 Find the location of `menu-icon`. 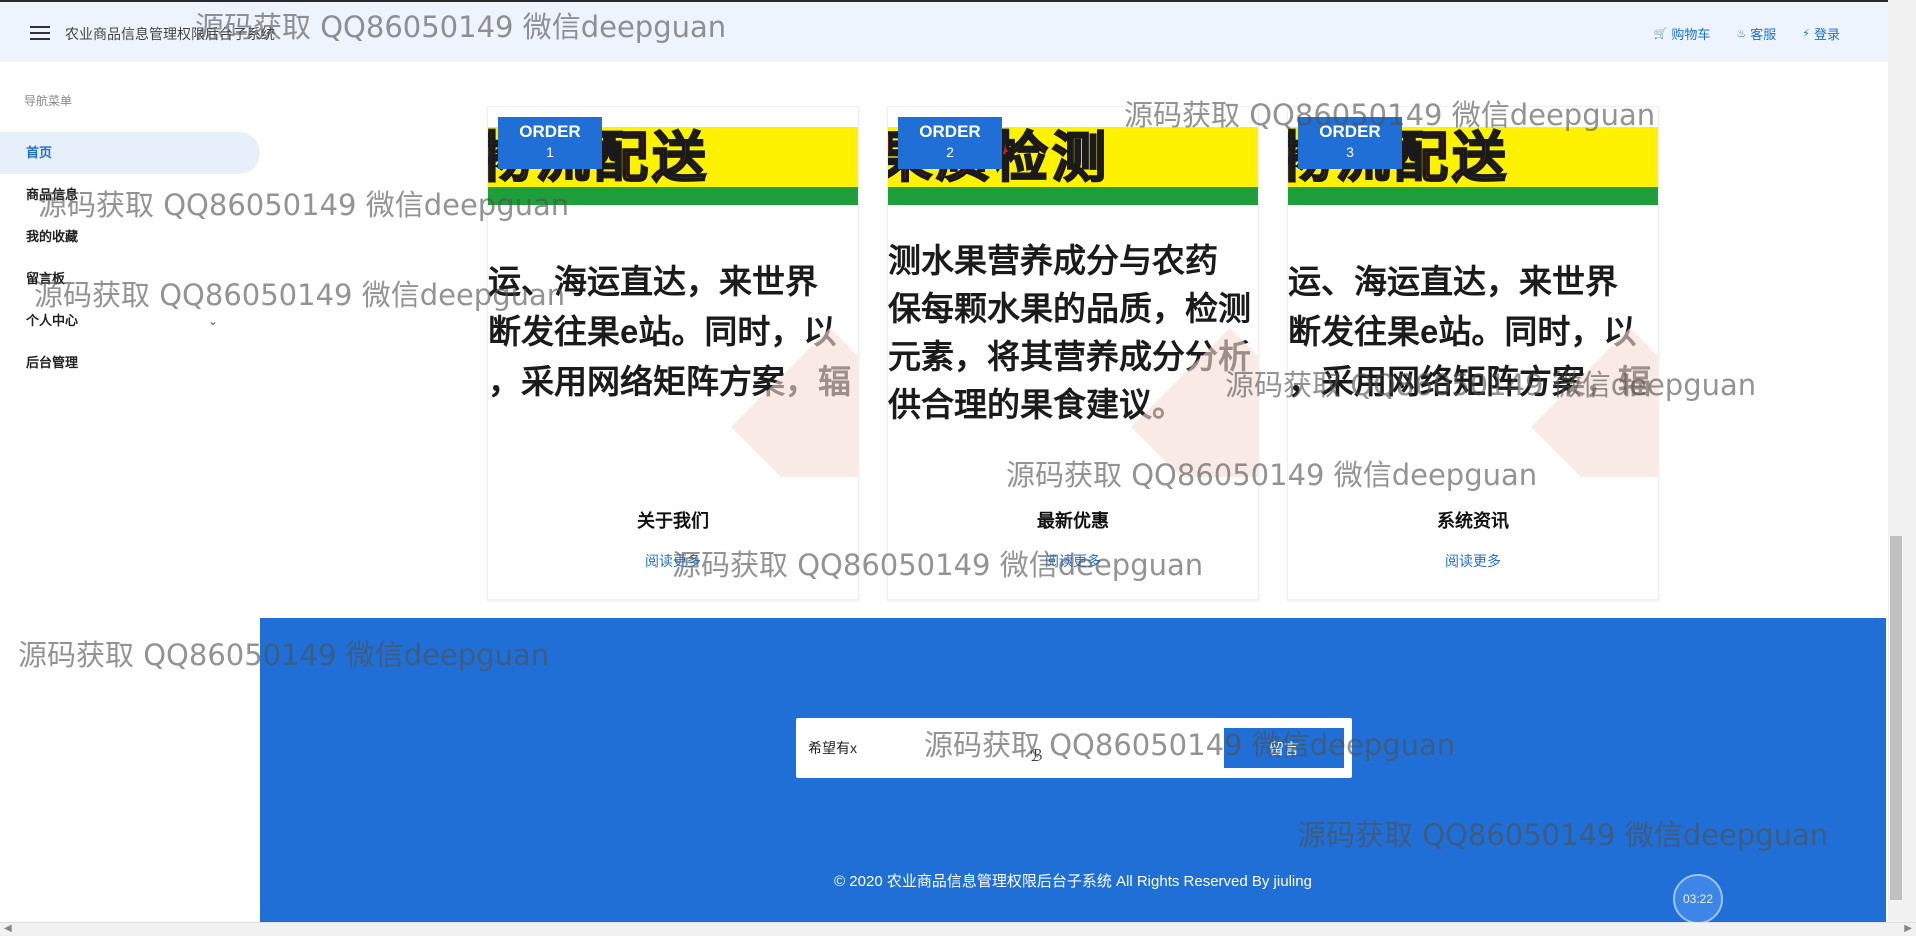

menu-icon is located at coordinates (40, 33).